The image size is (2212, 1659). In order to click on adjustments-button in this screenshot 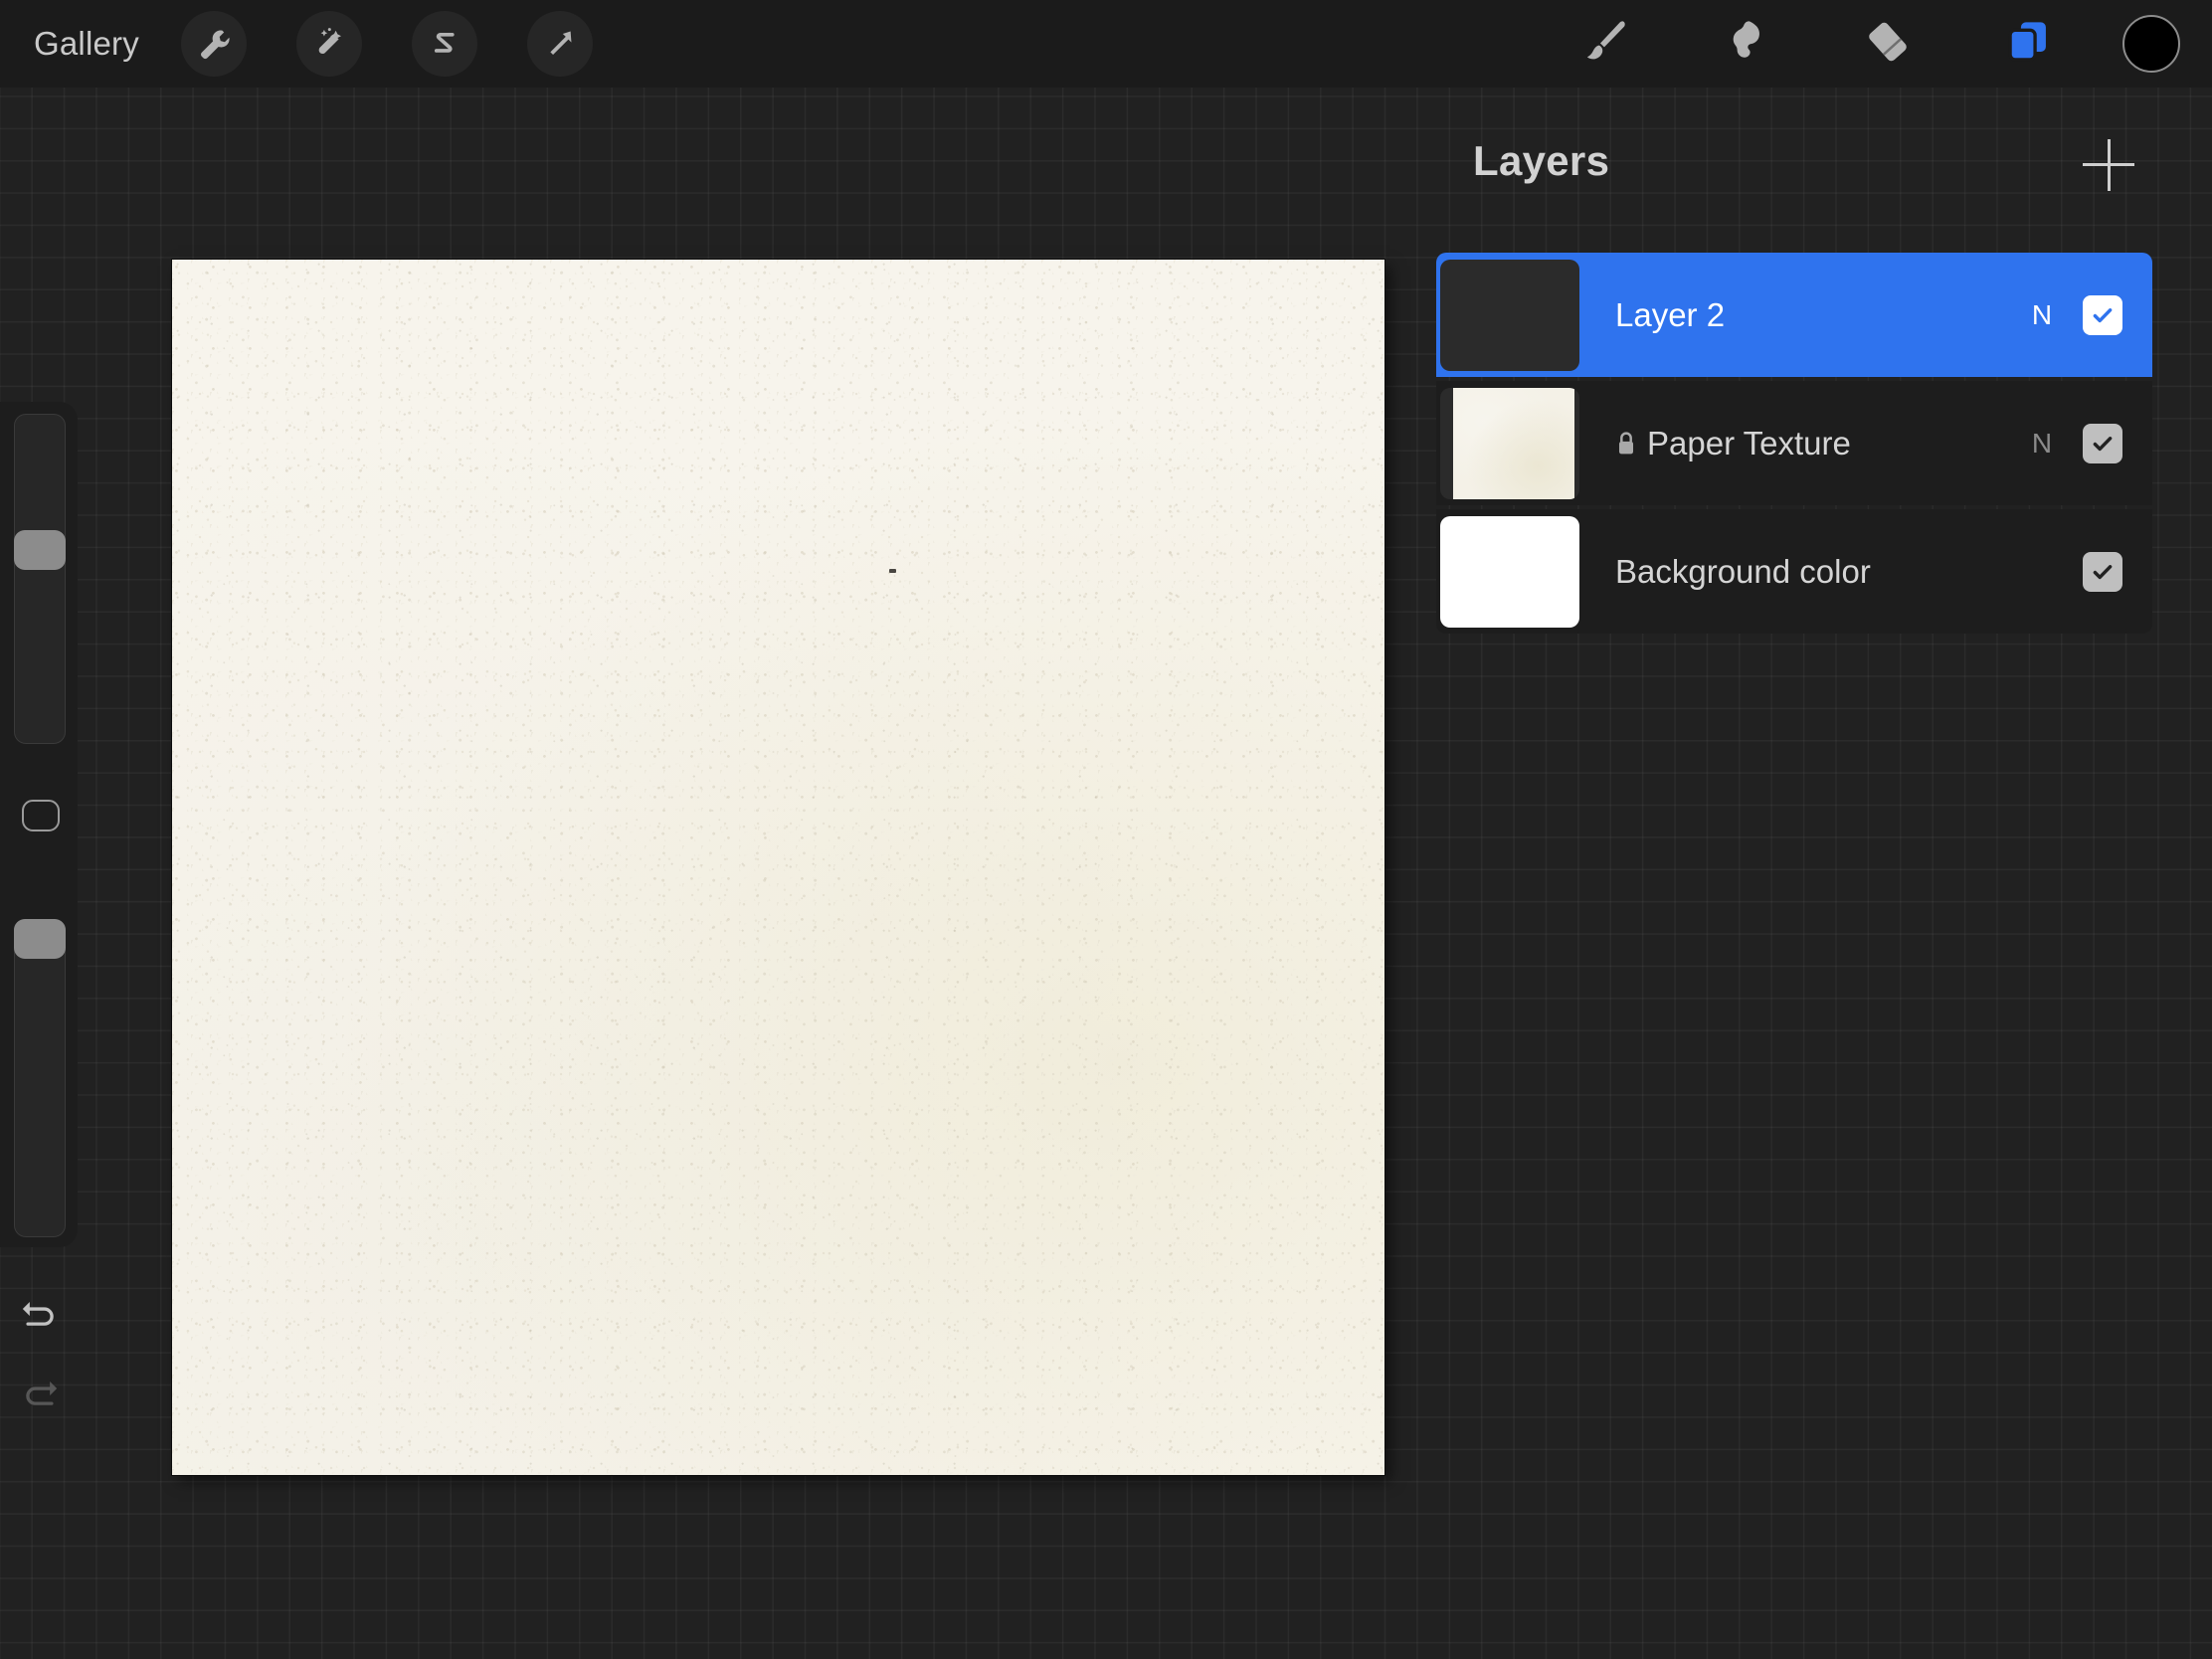, I will do `click(329, 44)`.